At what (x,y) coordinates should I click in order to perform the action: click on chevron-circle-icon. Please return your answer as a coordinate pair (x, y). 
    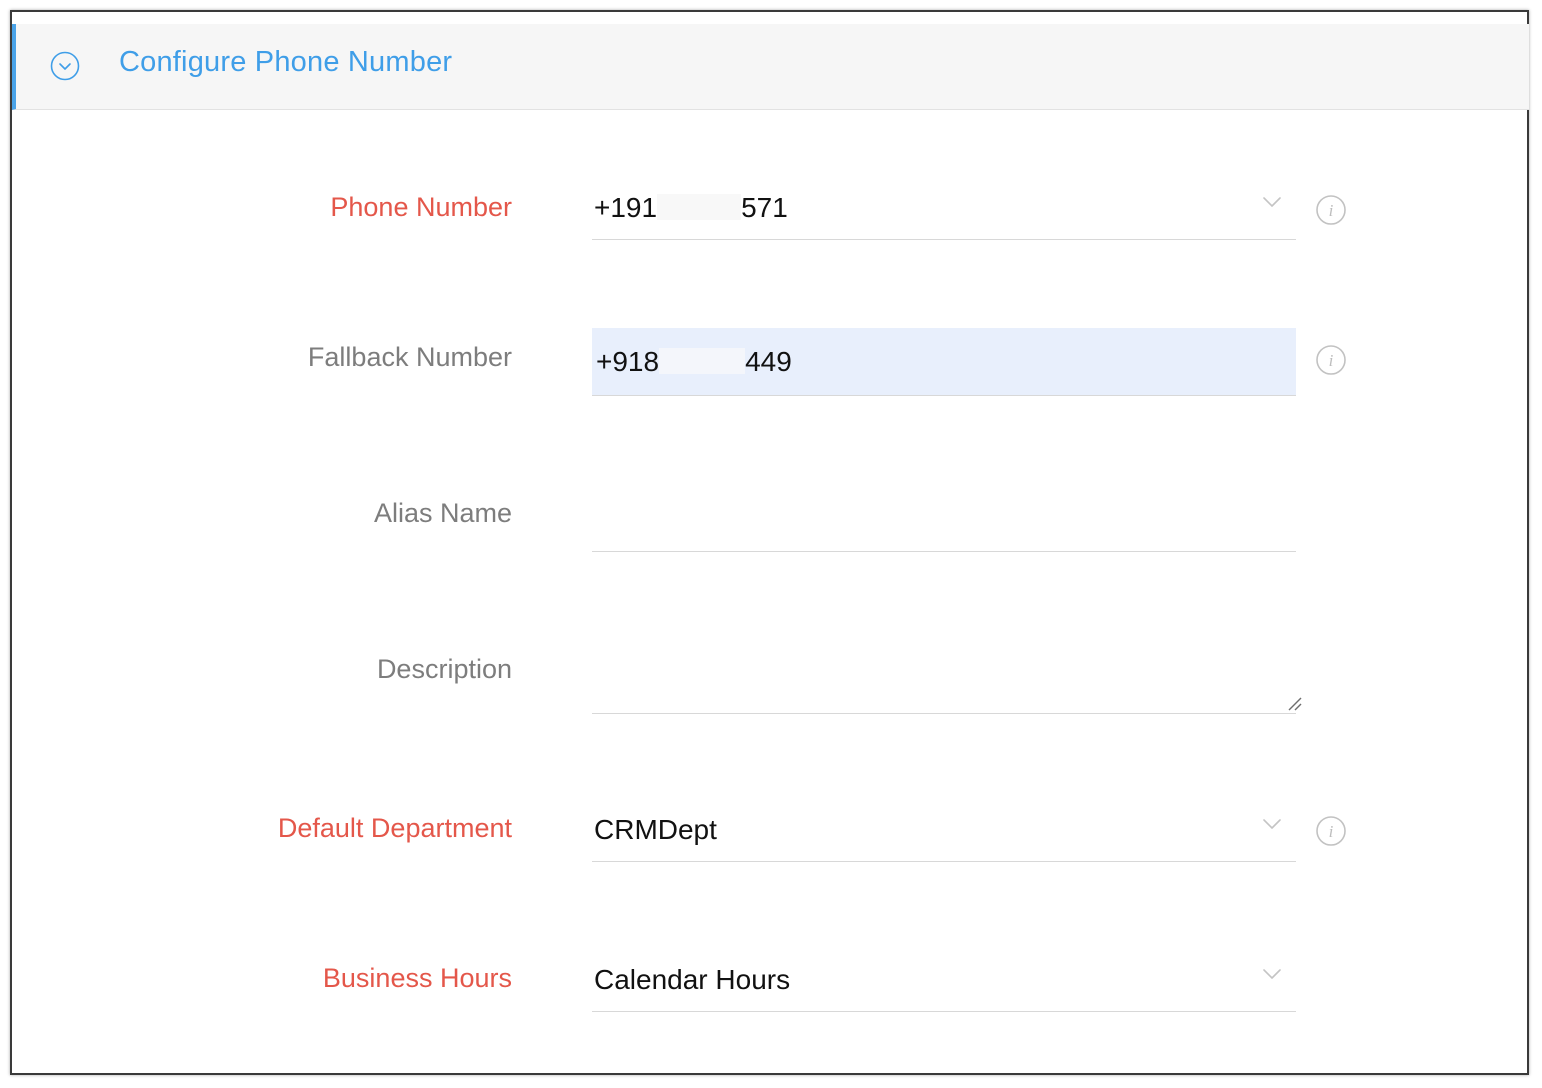
    Looking at the image, I should click on (65, 66).